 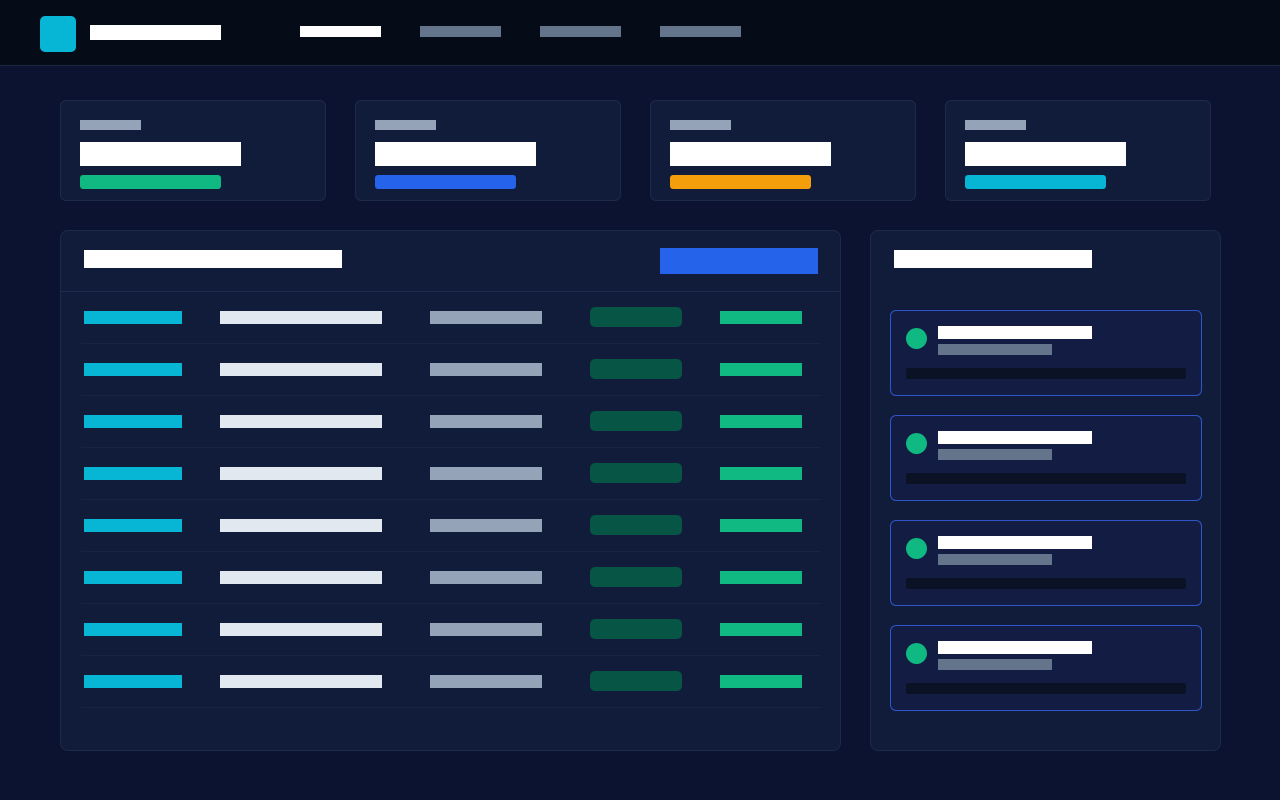 What do you see at coordinates (155, 32) in the screenshot?
I see `app-title` at bounding box center [155, 32].